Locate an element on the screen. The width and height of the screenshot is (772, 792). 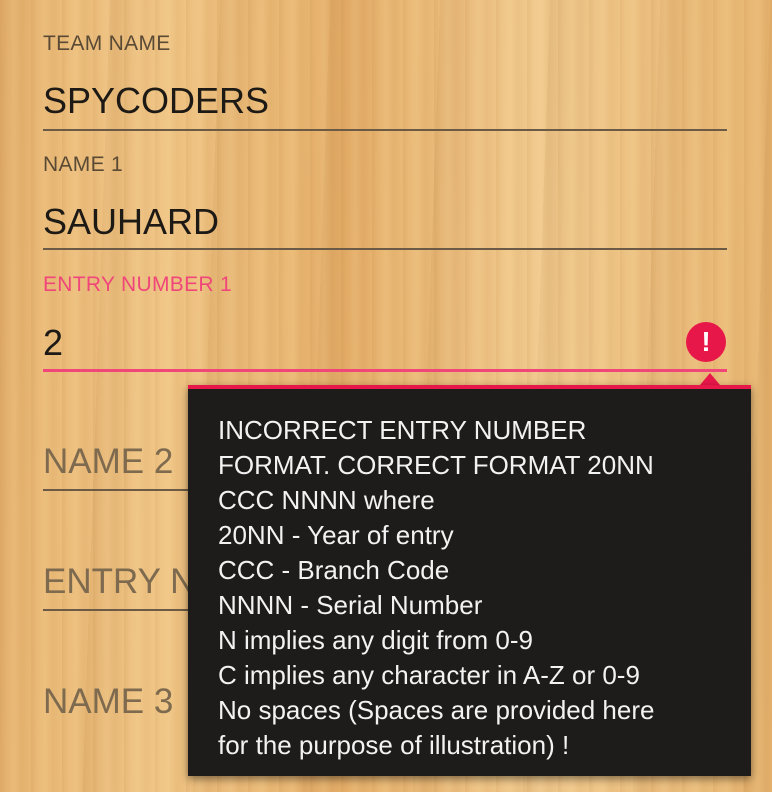
team-name-field: TEAM NAME SPYCODERS is located at coordinates (385, 81).